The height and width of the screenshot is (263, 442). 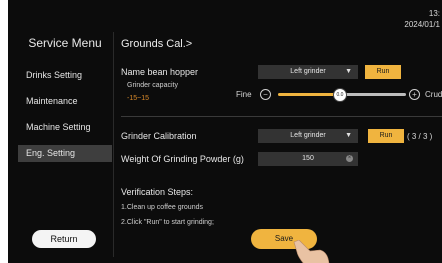 I want to click on clear-icon: ×, so click(x=349, y=158).